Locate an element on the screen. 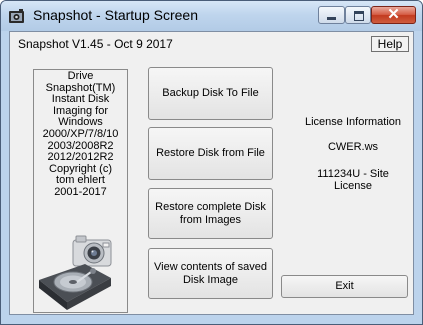 This screenshot has width=423, height=325. licensee-name: CWER.ws is located at coordinates (353, 147).